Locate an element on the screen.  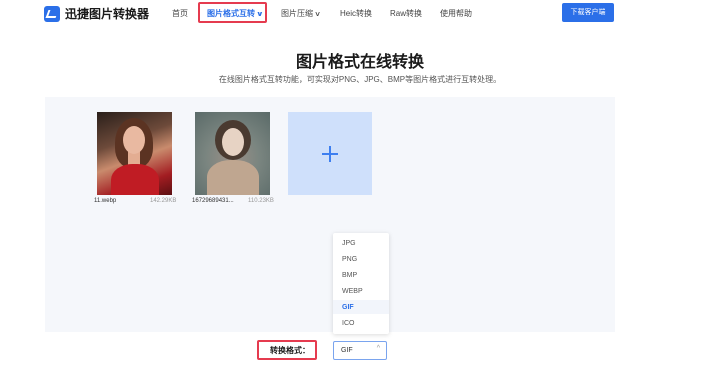
file-size: 110.23KB is located at coordinates (261, 201).